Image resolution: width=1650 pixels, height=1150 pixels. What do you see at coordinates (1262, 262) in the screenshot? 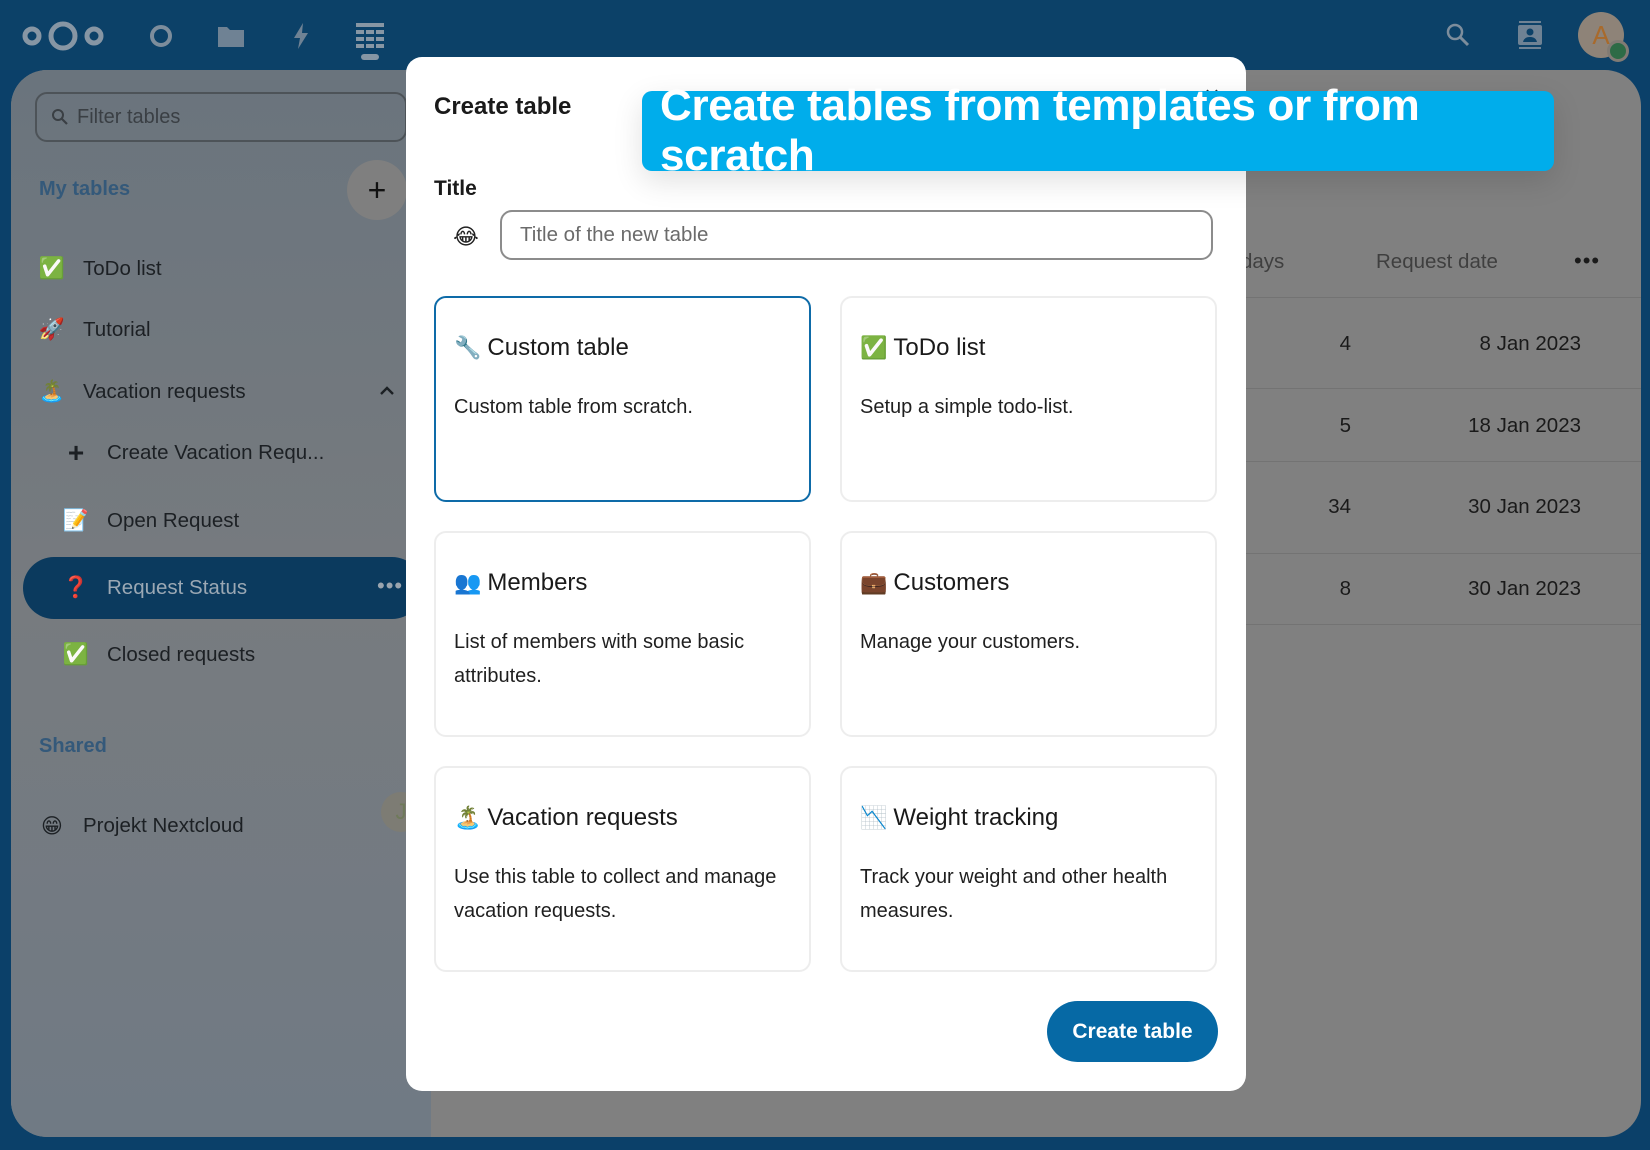
I see `column-header-days: days` at bounding box center [1262, 262].